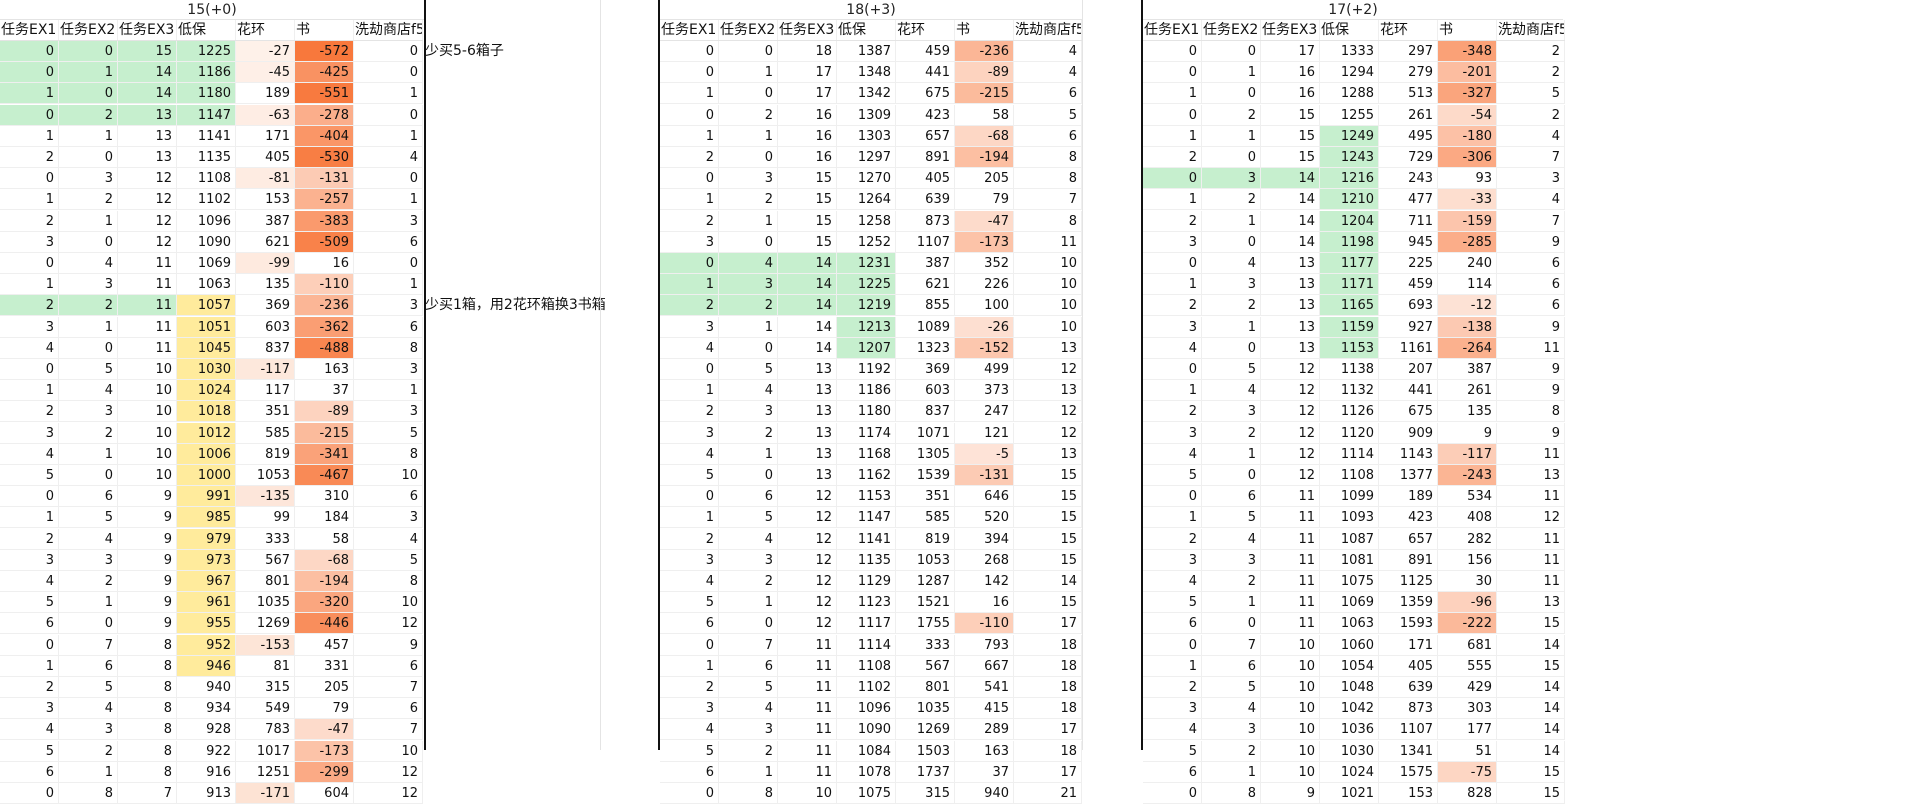  Describe the element at coordinates (1290, 51) in the screenshot. I see `table-cell: 17` at that location.